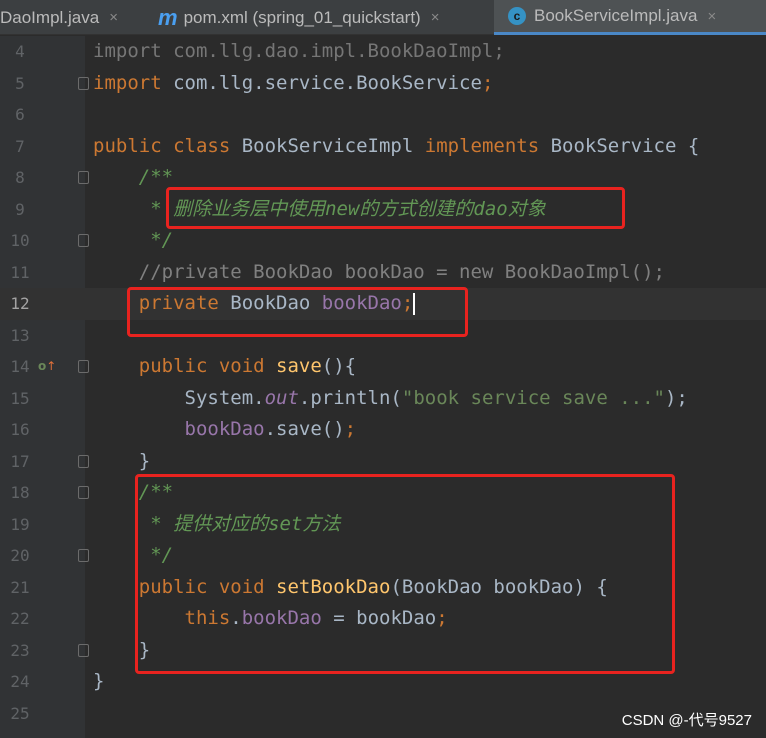  What do you see at coordinates (20, 650) in the screenshot?
I see `line-number: 23` at bounding box center [20, 650].